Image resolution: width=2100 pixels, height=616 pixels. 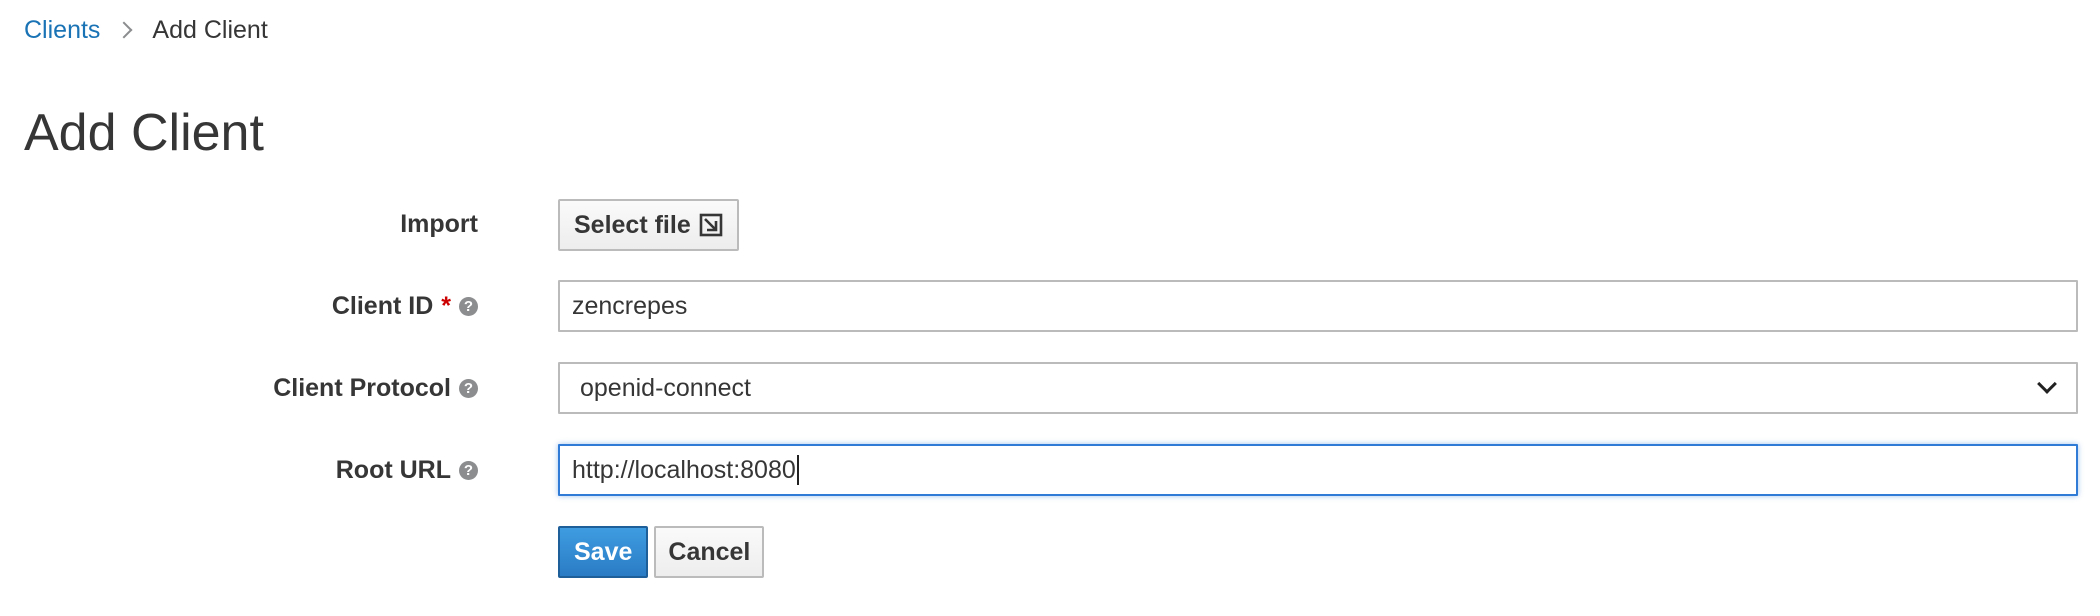 I want to click on form-actions: Save Cancel, so click(x=661, y=552).